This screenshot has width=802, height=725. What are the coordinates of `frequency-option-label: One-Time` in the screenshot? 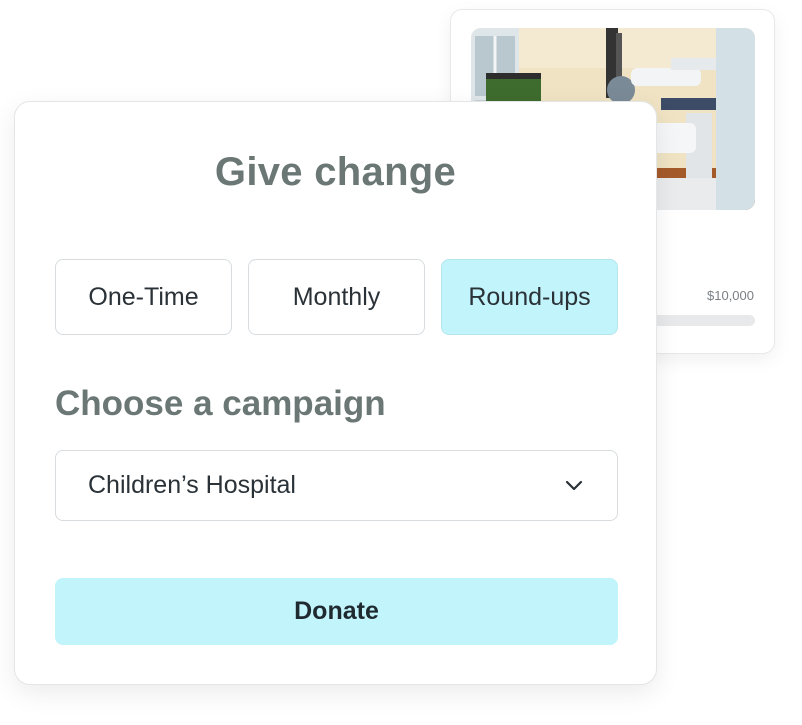 It's located at (143, 296).